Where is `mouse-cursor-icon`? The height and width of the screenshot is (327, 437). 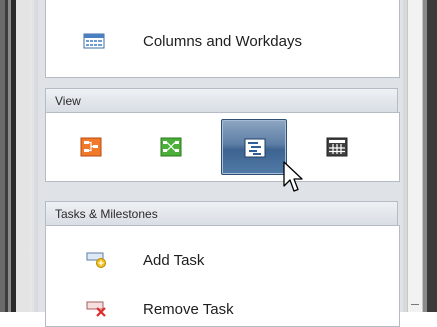 mouse-cursor-icon is located at coordinates (294, 180).